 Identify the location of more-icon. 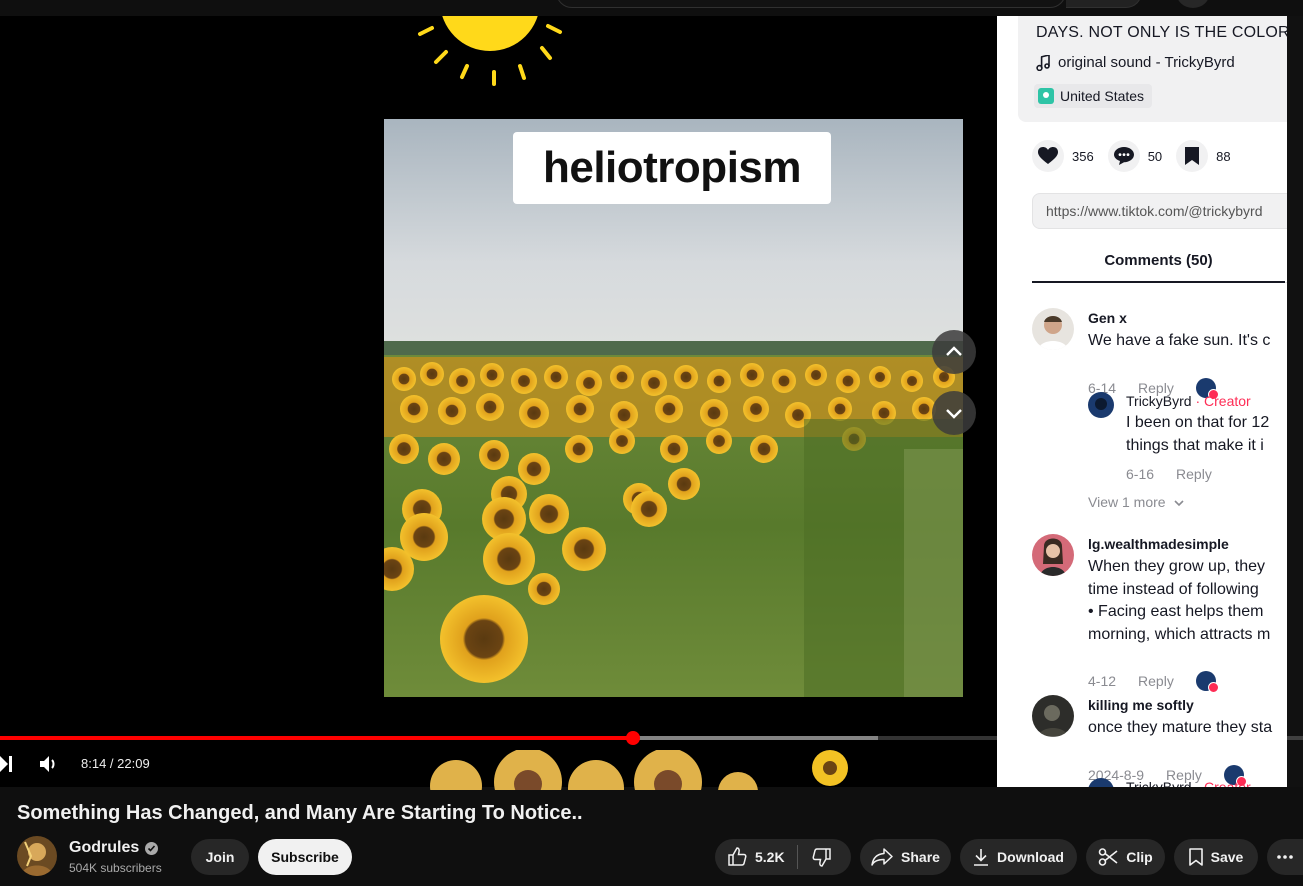
(1285, 857).